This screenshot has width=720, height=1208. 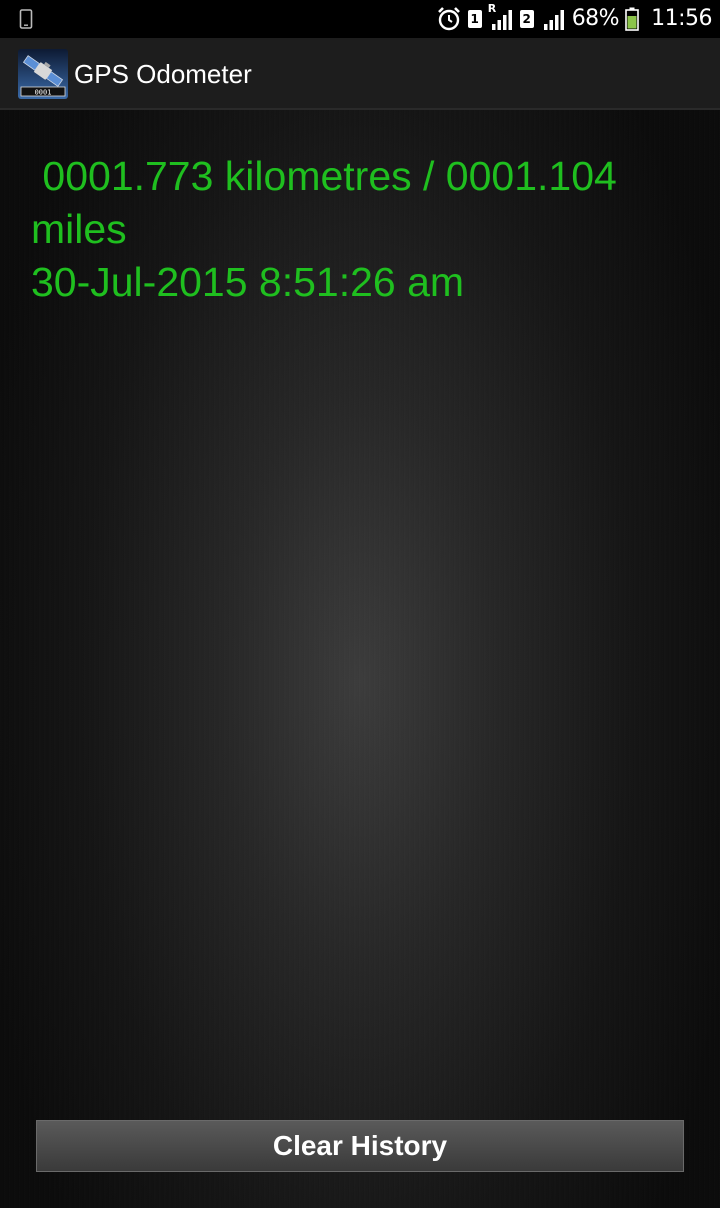 I want to click on phone-icon, so click(x=26, y=19).